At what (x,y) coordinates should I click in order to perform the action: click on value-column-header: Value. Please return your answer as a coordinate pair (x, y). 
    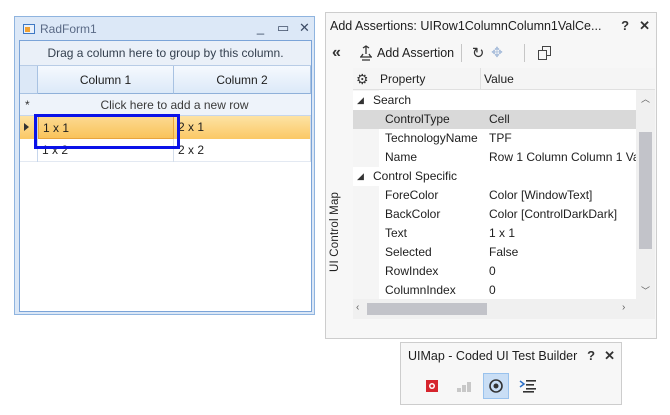
    Looking at the image, I should click on (499, 79).